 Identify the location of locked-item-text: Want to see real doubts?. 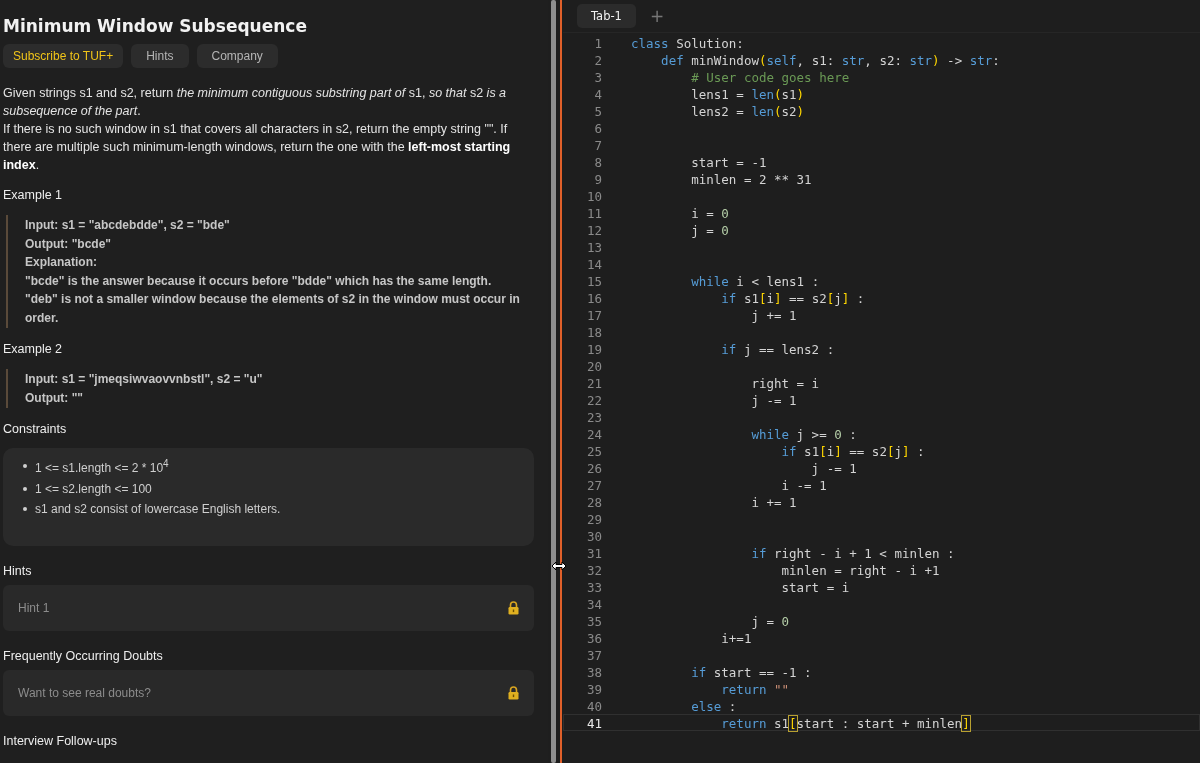
(84, 692).